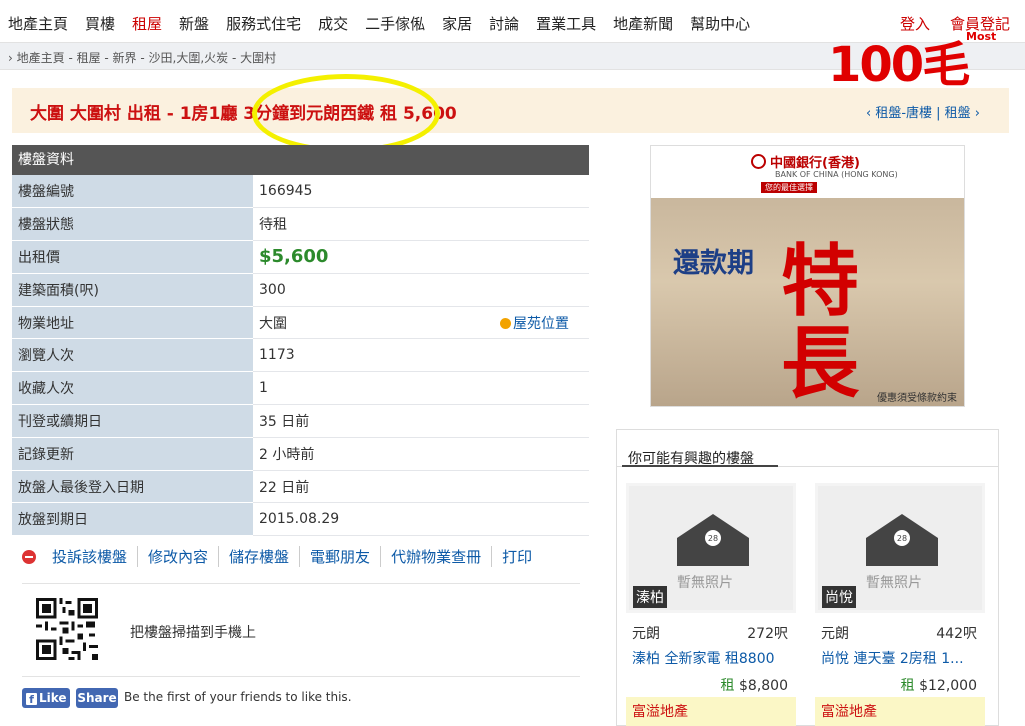 The width and height of the screenshot is (1025, 726). I want to click on row-value: 1, so click(421, 388).